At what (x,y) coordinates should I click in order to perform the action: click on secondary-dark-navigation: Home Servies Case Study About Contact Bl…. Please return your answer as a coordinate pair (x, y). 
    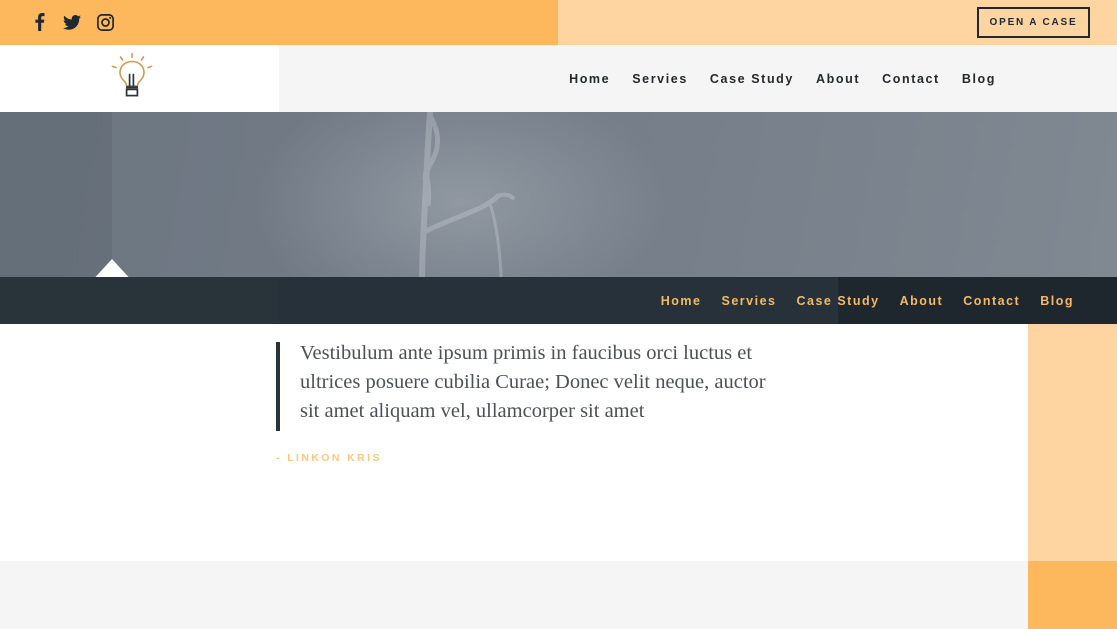
    Looking at the image, I should click on (558, 300).